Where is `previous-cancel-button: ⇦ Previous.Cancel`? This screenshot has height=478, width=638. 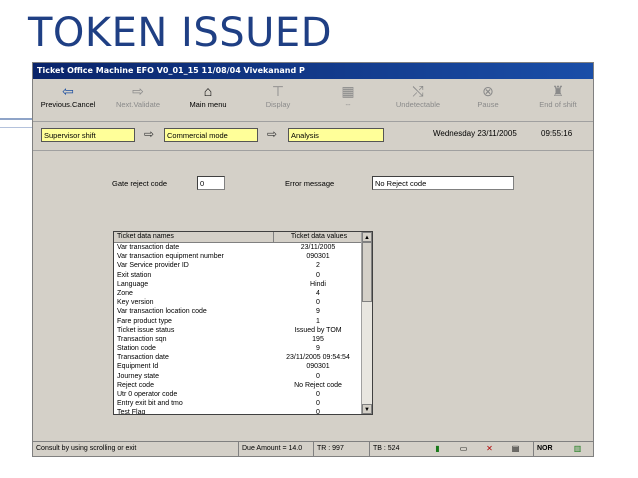 previous-cancel-button: ⇦ Previous.Cancel is located at coordinates (68, 95).